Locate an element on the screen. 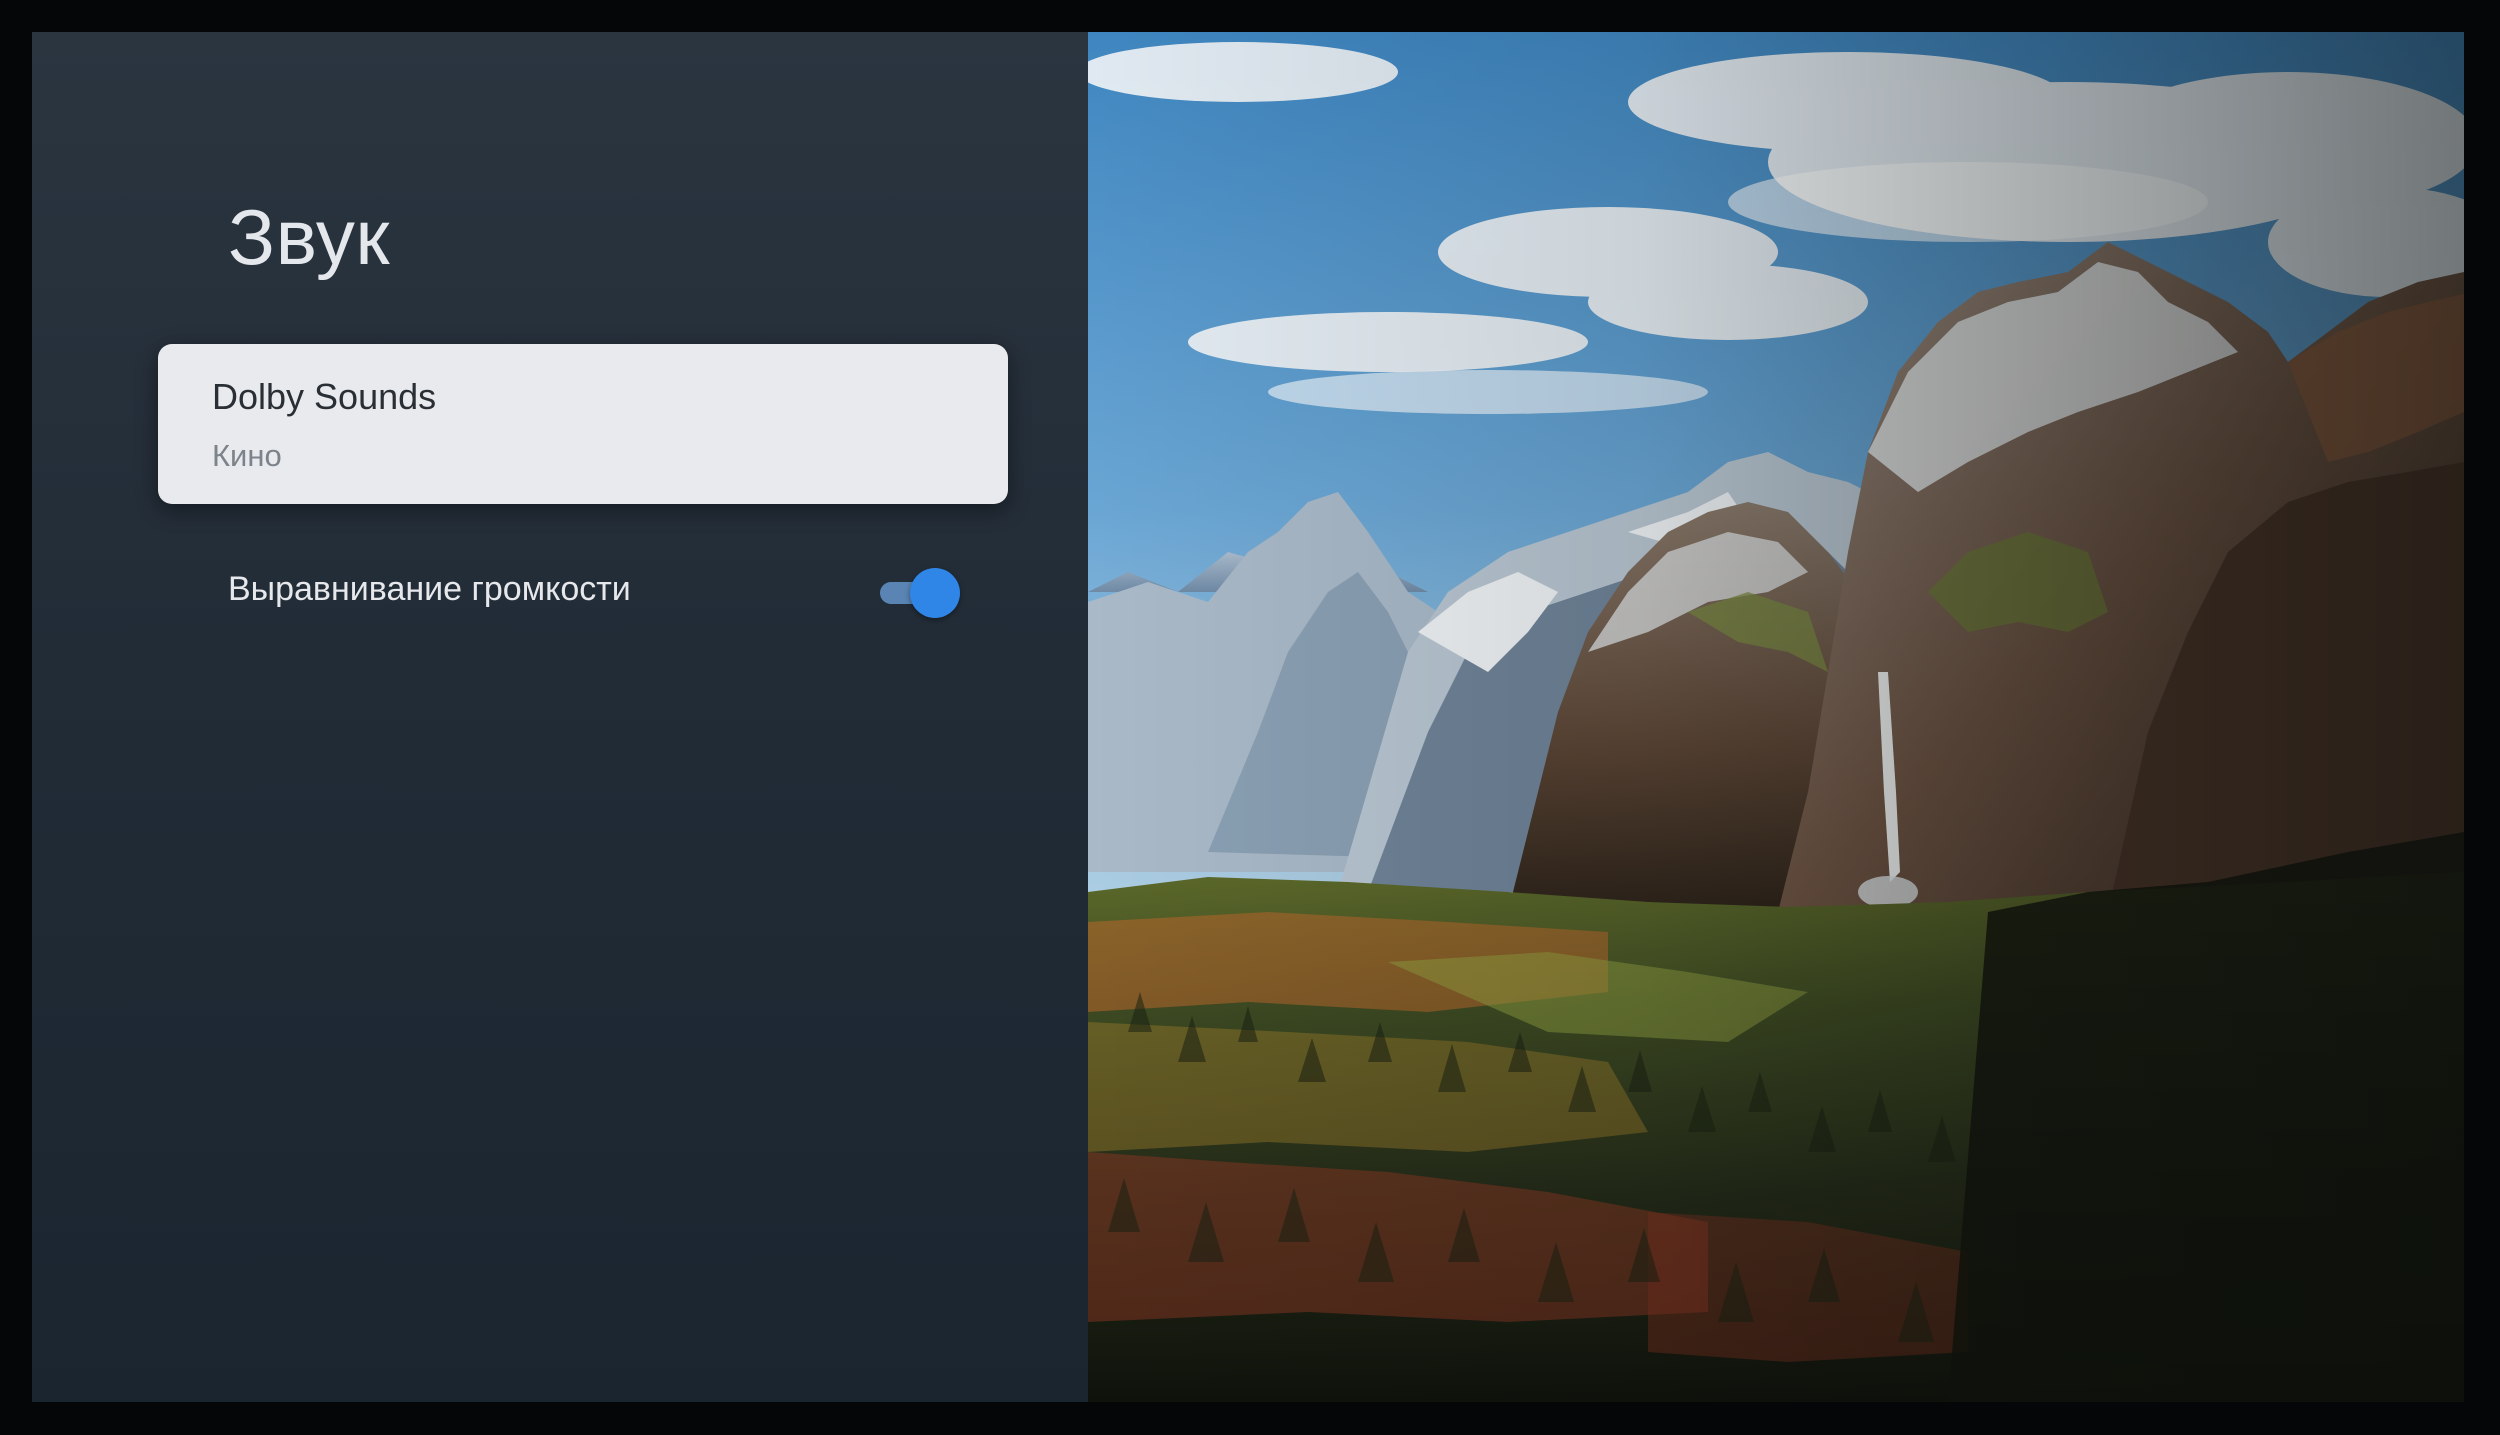 The width and height of the screenshot is (2500, 1435). toggle-thumb is located at coordinates (935, 593).